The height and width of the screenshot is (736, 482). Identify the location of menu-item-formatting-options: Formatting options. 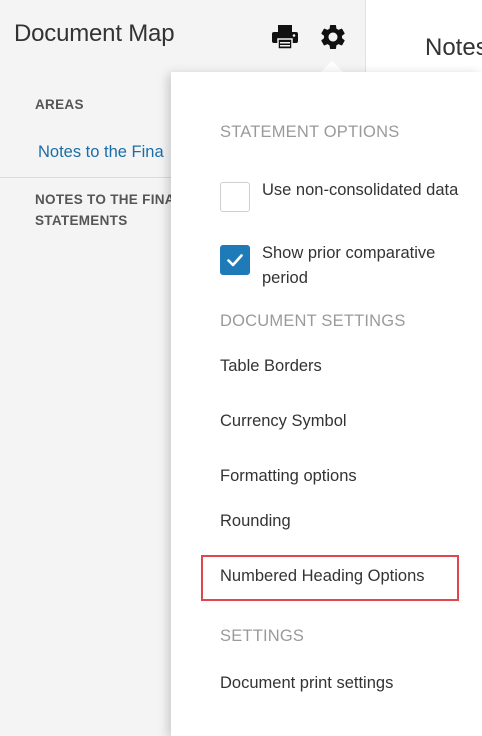
(288, 476).